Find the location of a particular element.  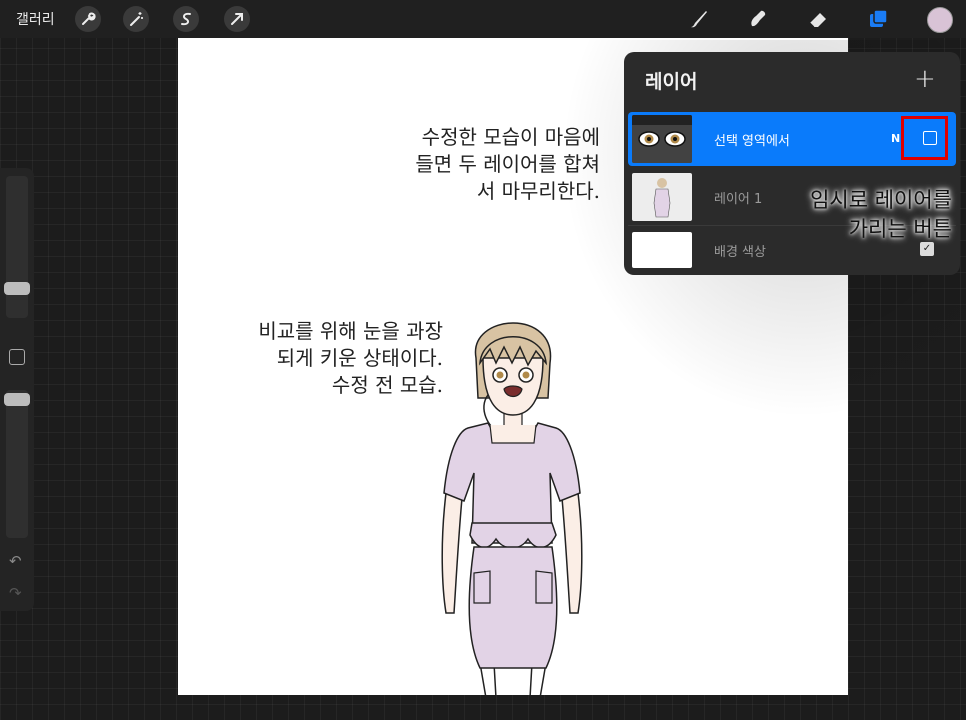

layer-name: 레이어 1 is located at coordinates (738, 199).